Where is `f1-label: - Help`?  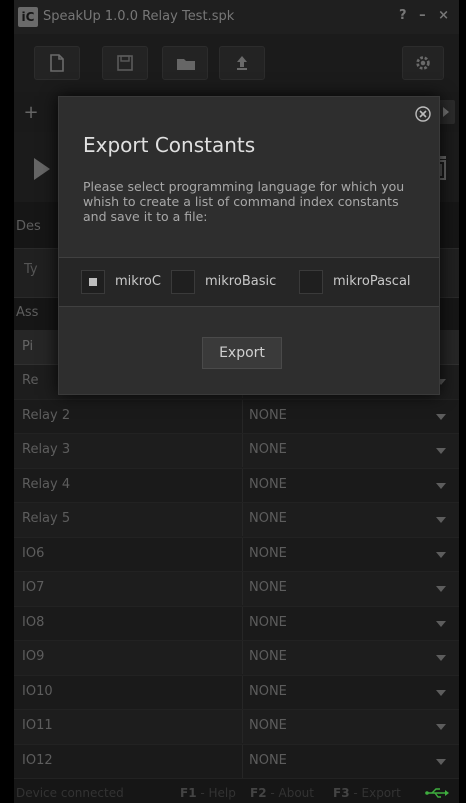
f1-label: - Help is located at coordinates (216, 793).